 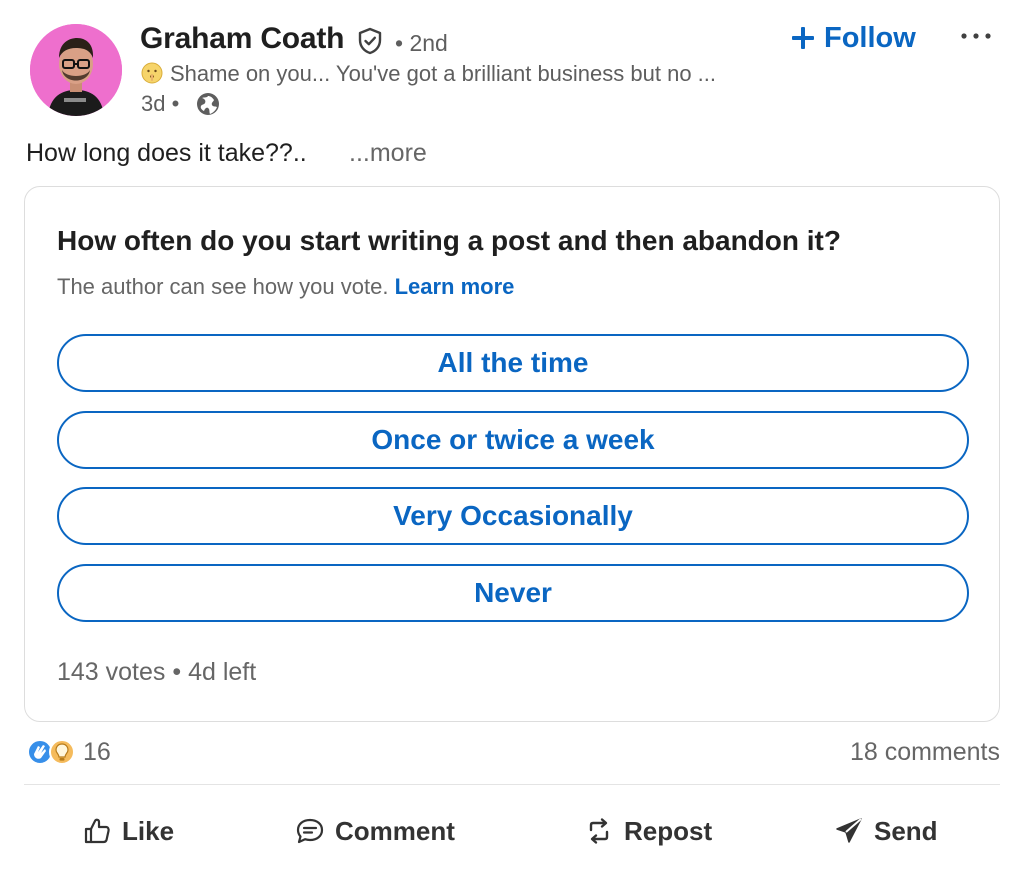 What do you see at coordinates (513, 516) in the screenshot?
I see `poll-option-very-occasionally: Very Occasionally` at bounding box center [513, 516].